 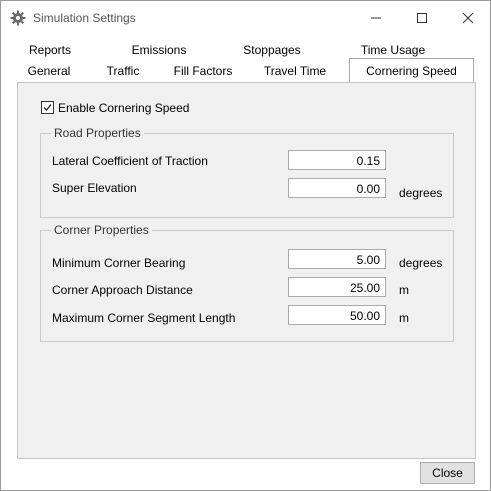 What do you see at coordinates (272, 50) in the screenshot?
I see `tab-stoppages: Stoppages` at bounding box center [272, 50].